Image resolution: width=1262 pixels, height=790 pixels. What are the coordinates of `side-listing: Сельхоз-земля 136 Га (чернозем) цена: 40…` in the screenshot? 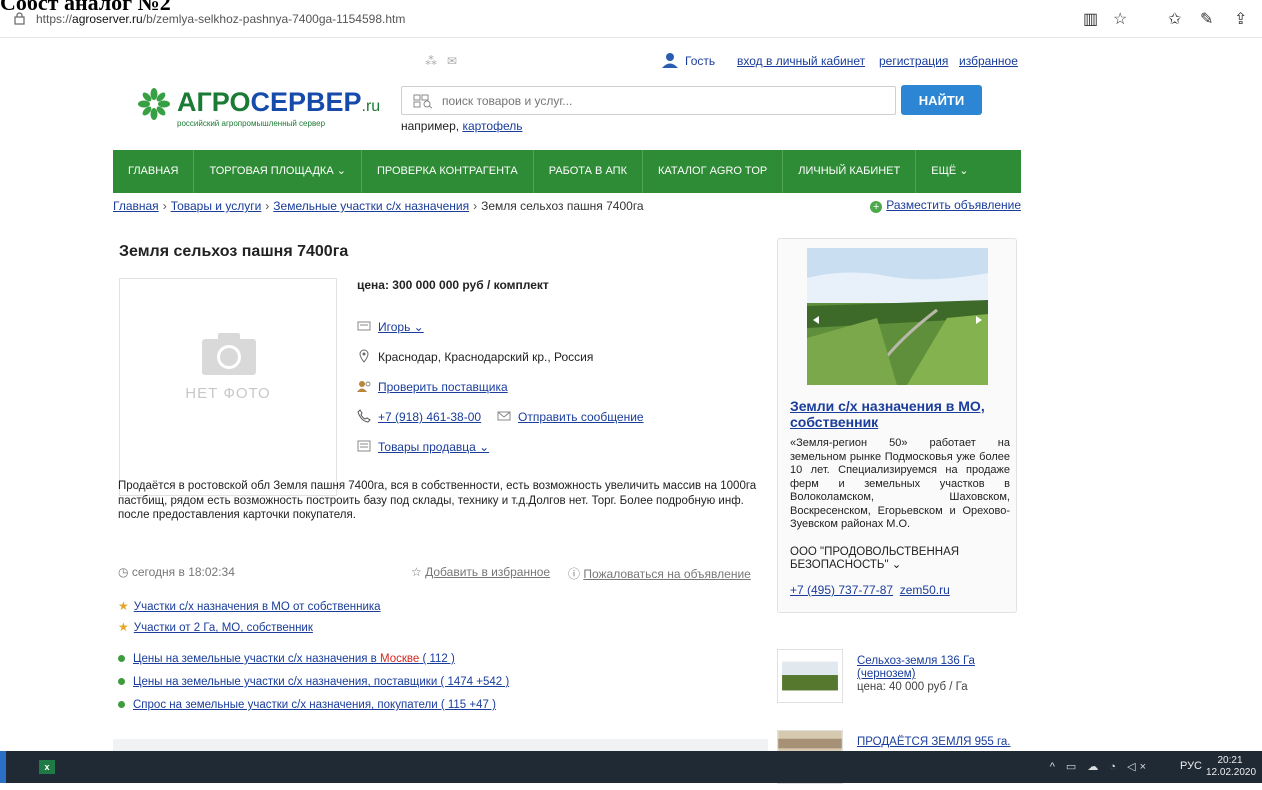 It's located at (897, 679).